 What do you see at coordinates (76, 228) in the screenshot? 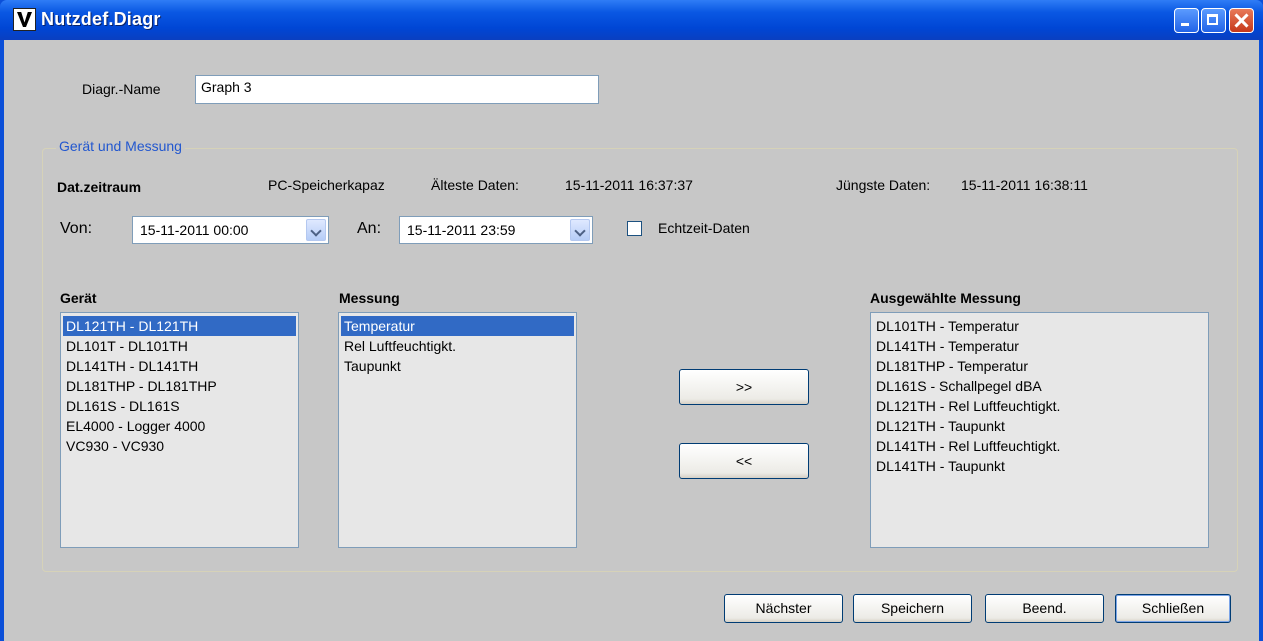
I see `from-label: Von:` at bounding box center [76, 228].